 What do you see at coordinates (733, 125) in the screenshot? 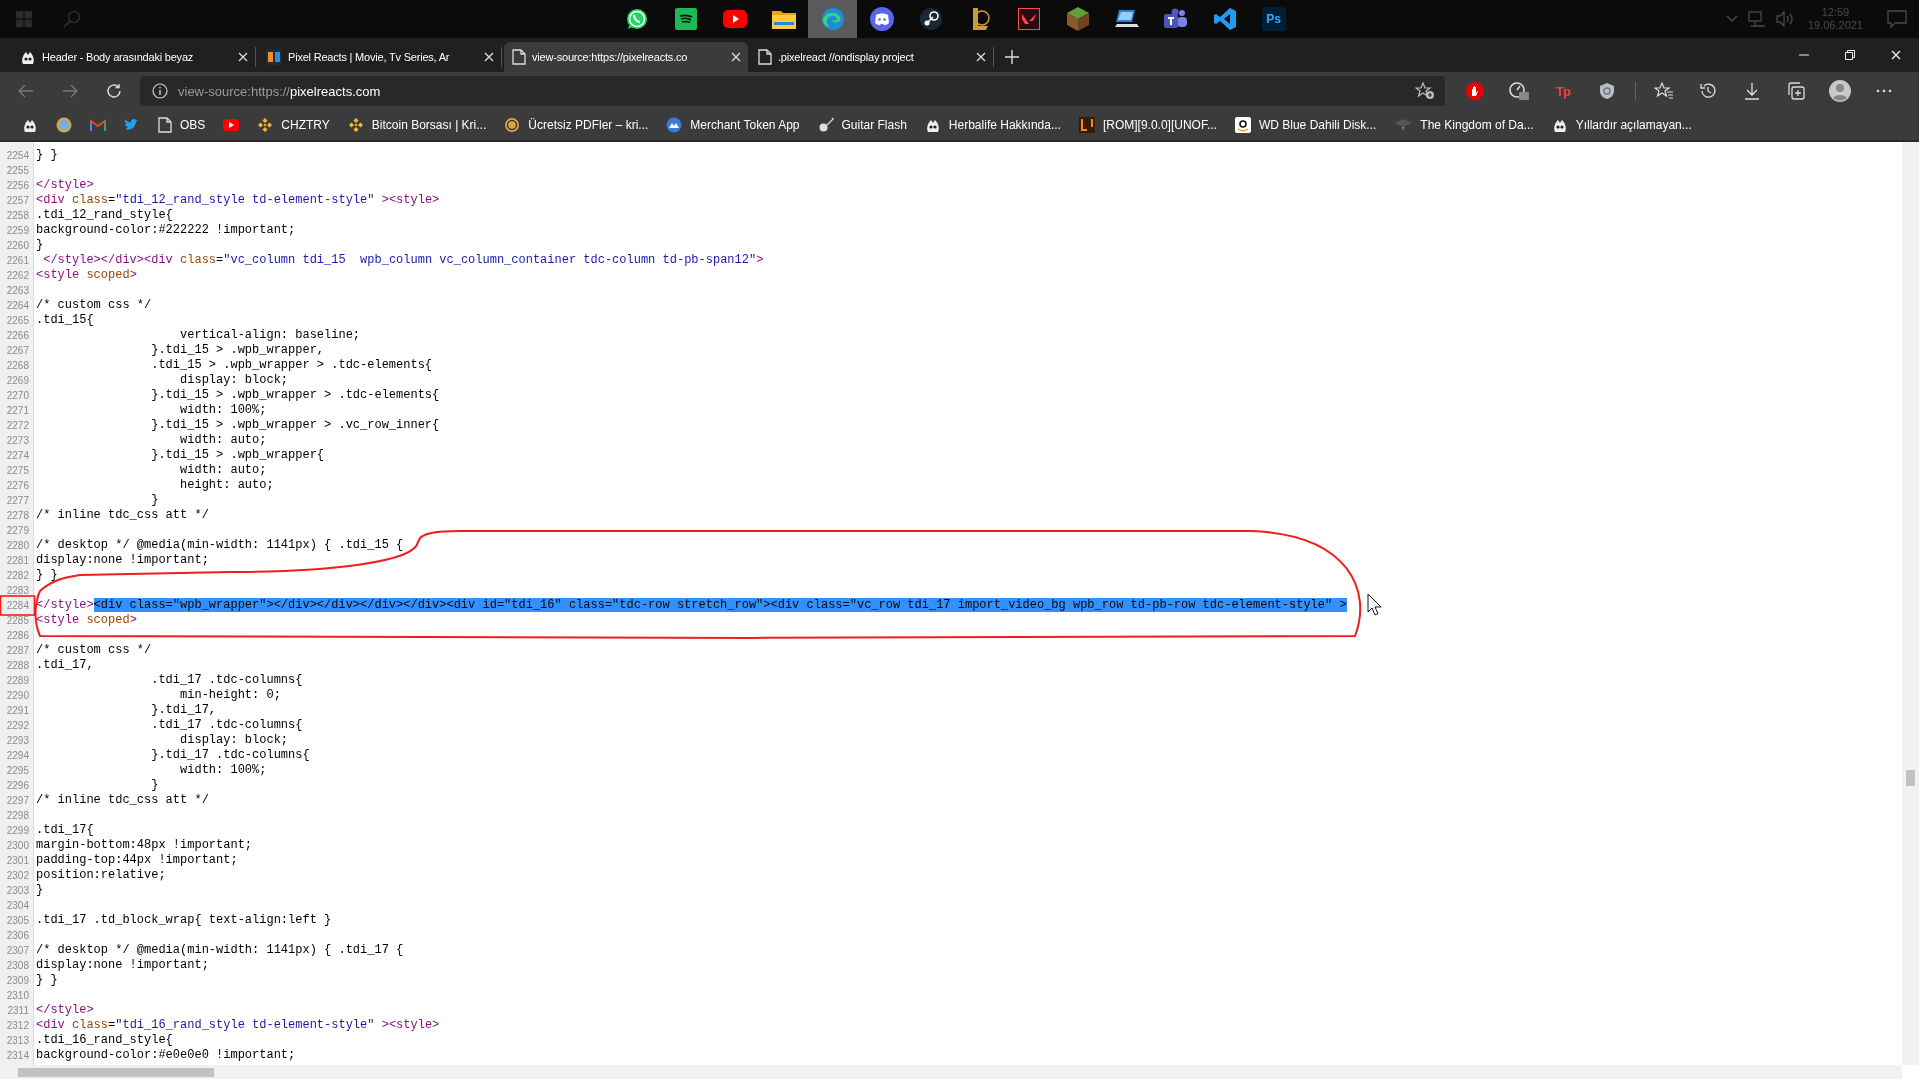
I see `bookmark: Merchant Token App` at bounding box center [733, 125].